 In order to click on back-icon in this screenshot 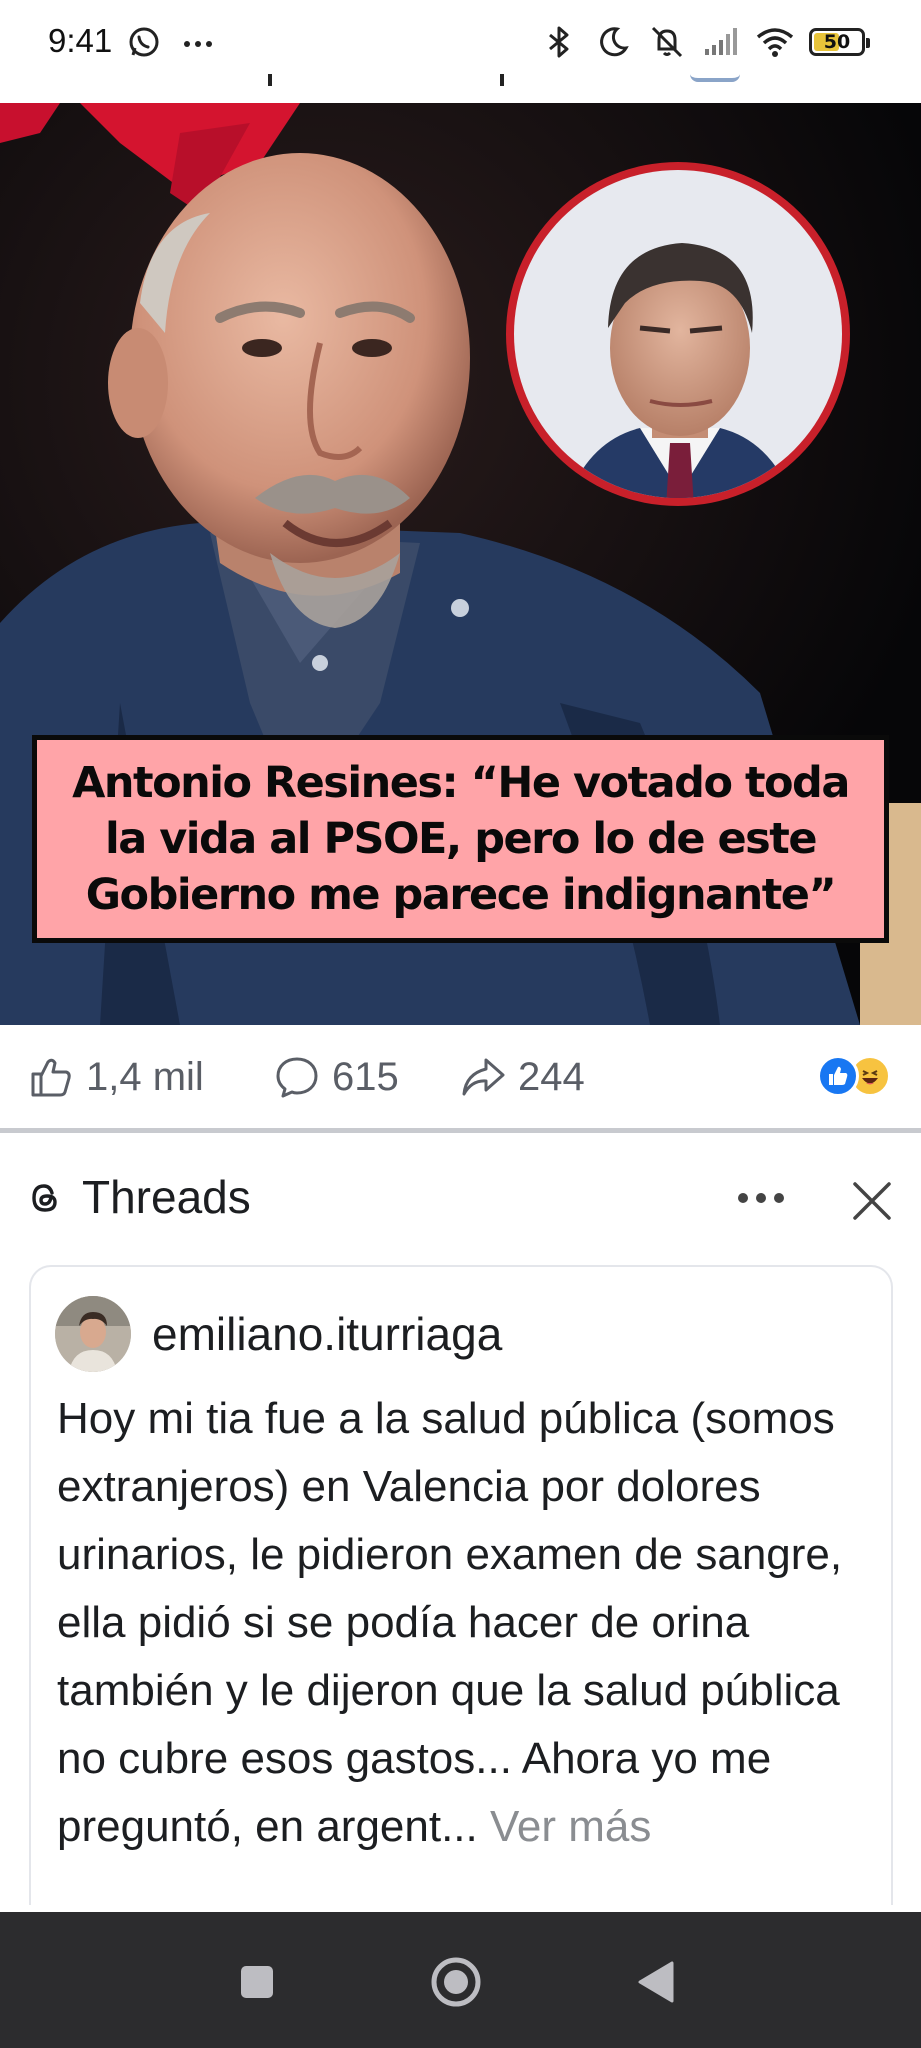, I will do `click(656, 1982)`.